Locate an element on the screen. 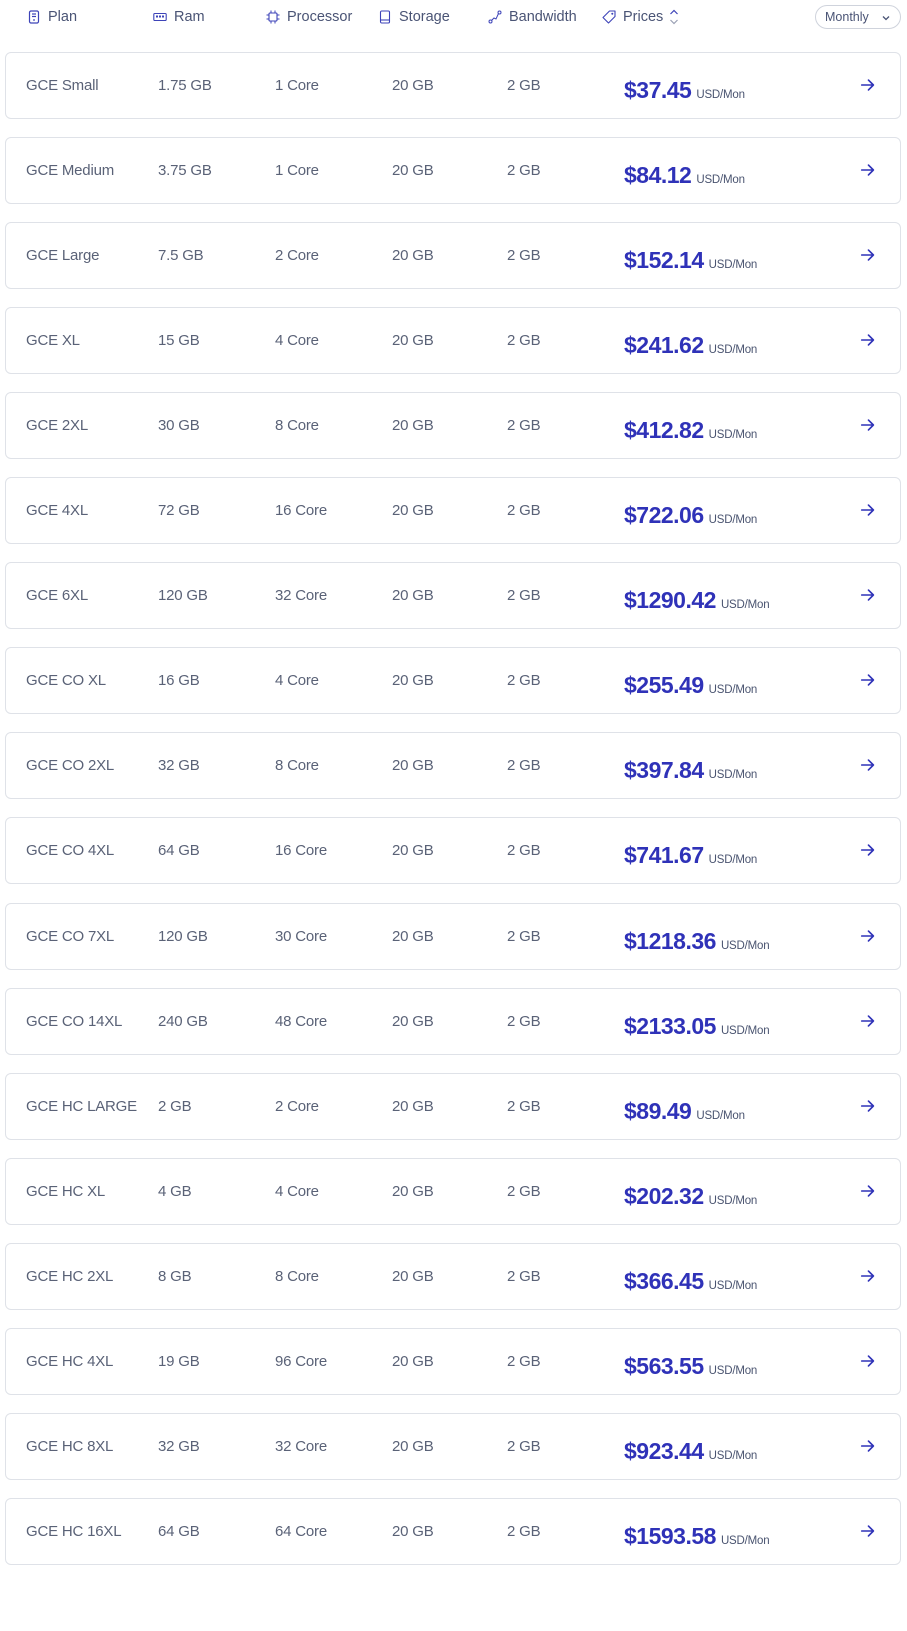  price: $397.84 USD/Mon is located at coordinates (690, 765).